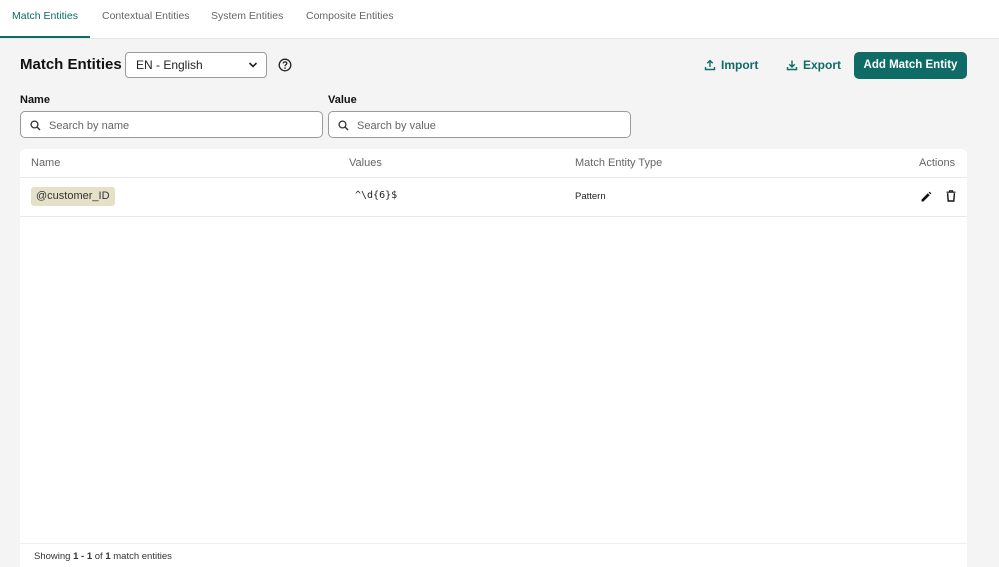 This screenshot has height=567, width=999. What do you see at coordinates (142, 556) in the screenshot?
I see `summary-suffix: match entities` at bounding box center [142, 556].